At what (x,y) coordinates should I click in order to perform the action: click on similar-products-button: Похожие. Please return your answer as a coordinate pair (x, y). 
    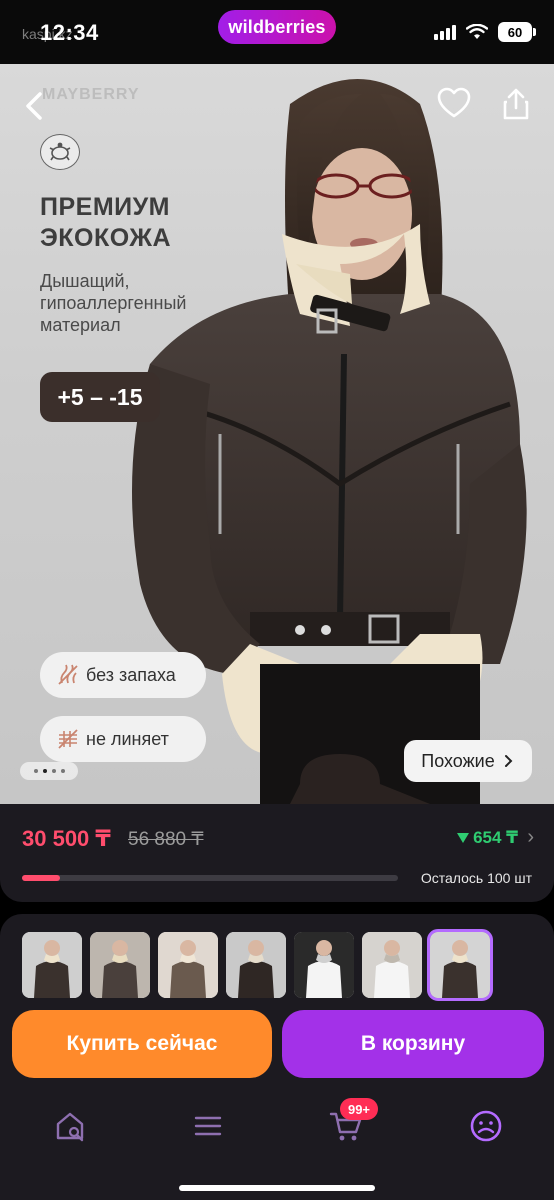
    Looking at the image, I should click on (468, 761).